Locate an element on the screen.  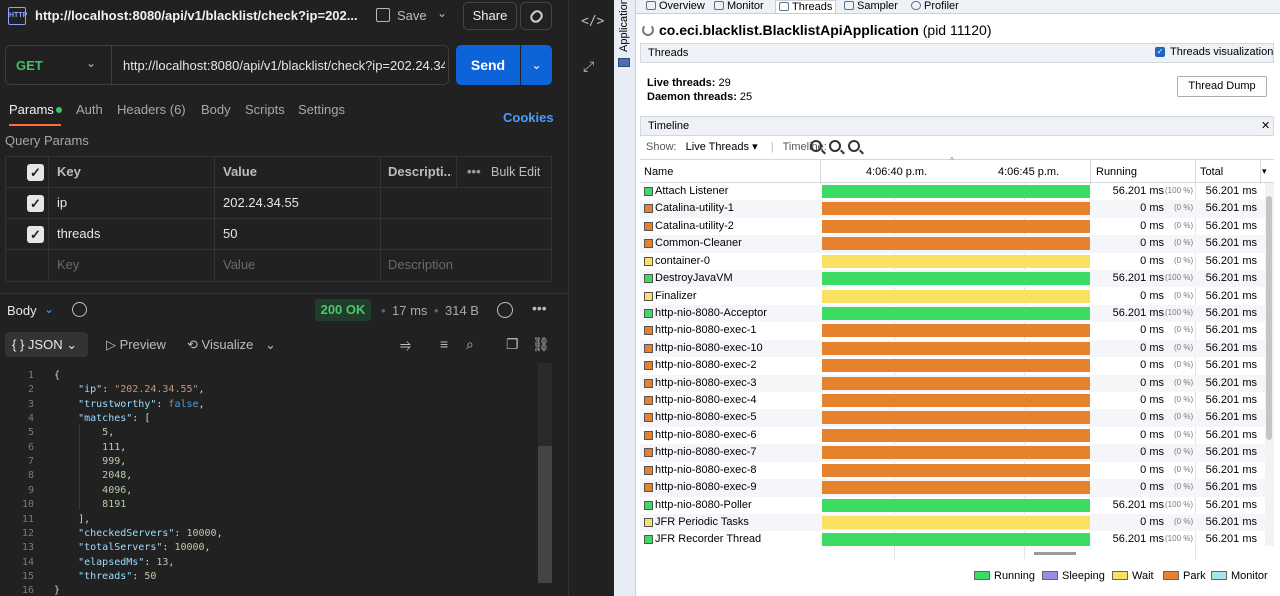
thread-row: container-0 0 ms (0 %) 56.201 ms is located at coordinates (957, 261).